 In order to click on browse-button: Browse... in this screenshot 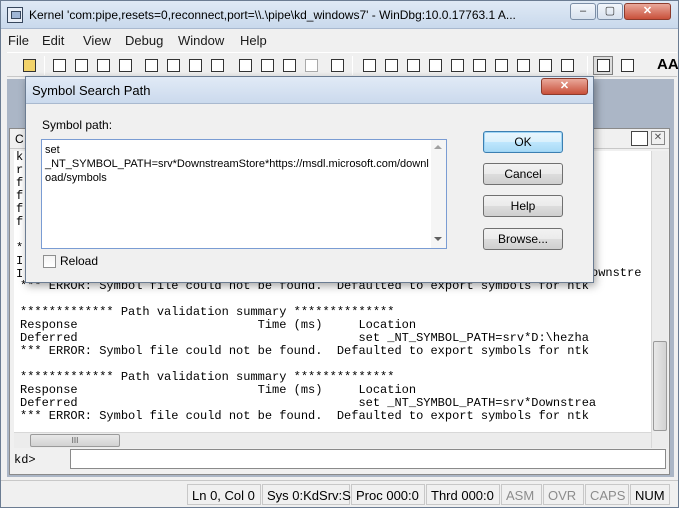, I will do `click(523, 239)`.